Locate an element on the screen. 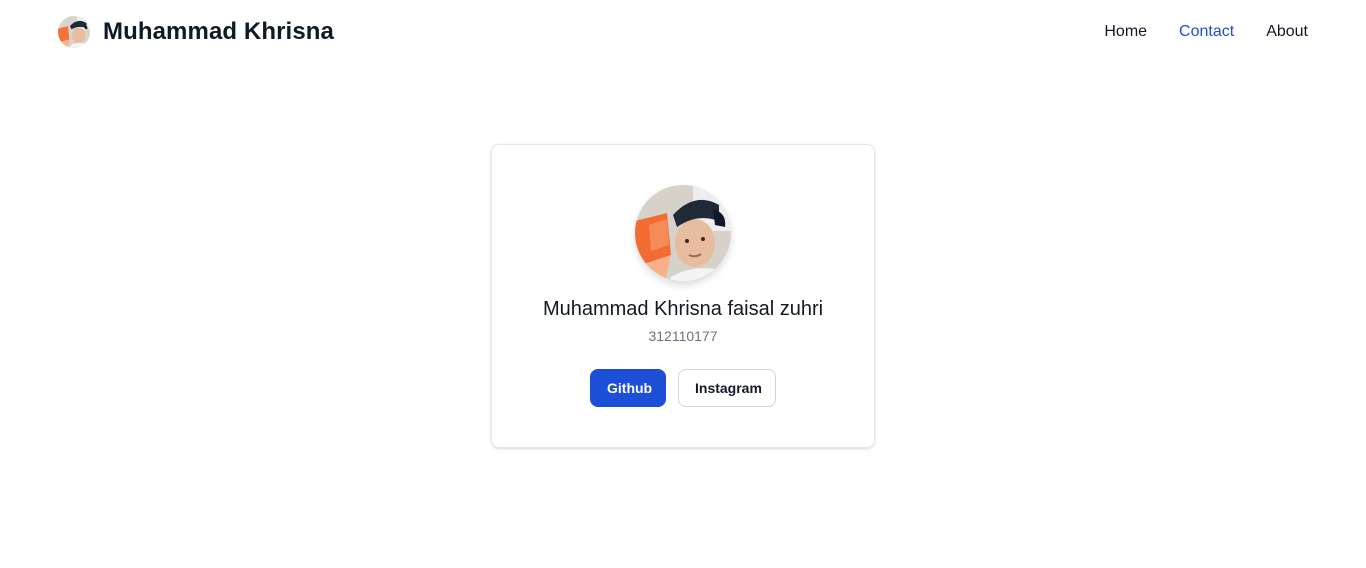 The height and width of the screenshot is (568, 1366). brand-avatar-icon is located at coordinates (74, 32).